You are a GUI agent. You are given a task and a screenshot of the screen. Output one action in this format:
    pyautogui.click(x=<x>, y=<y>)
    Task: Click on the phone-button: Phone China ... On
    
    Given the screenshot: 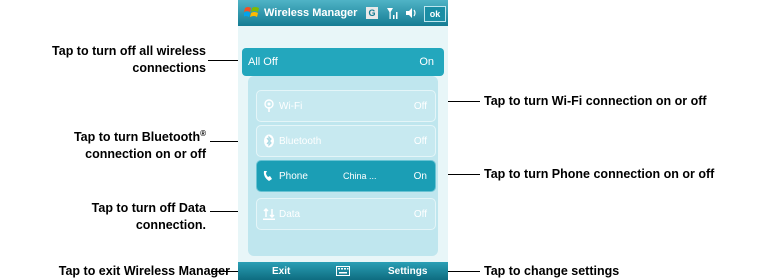 What is the action you would take?
    pyautogui.click(x=346, y=176)
    